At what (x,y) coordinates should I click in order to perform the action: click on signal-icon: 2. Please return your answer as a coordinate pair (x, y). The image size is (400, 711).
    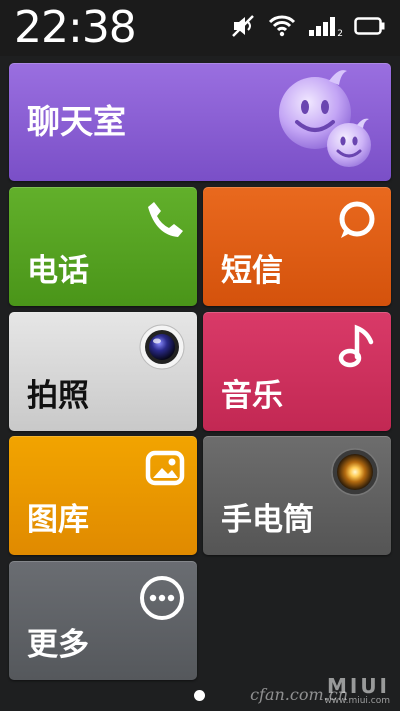
    Looking at the image, I should click on (325, 27).